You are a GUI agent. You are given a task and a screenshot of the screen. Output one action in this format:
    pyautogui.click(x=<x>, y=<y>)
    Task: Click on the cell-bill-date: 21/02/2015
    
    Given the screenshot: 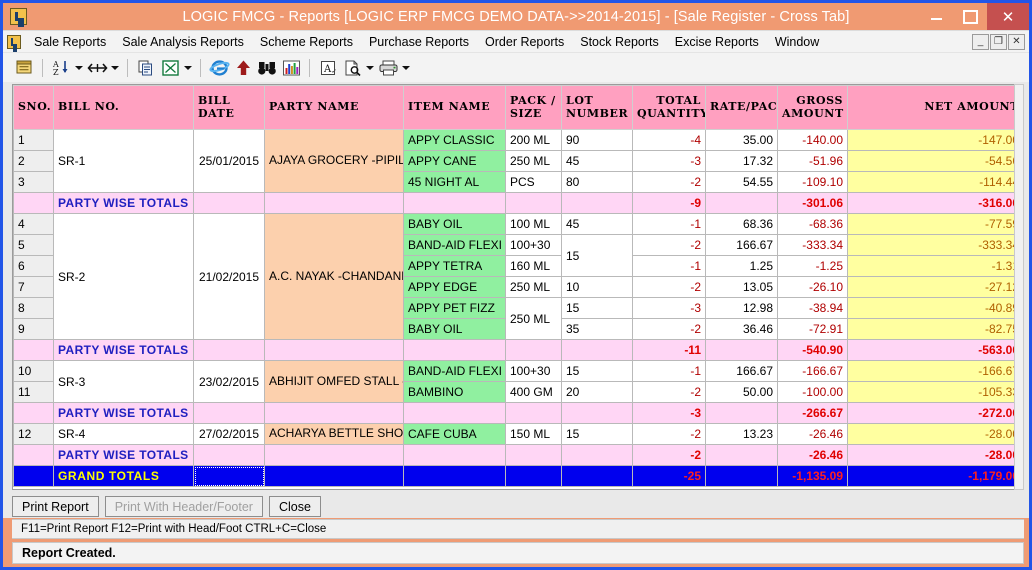 What is the action you would take?
    pyautogui.click(x=229, y=276)
    